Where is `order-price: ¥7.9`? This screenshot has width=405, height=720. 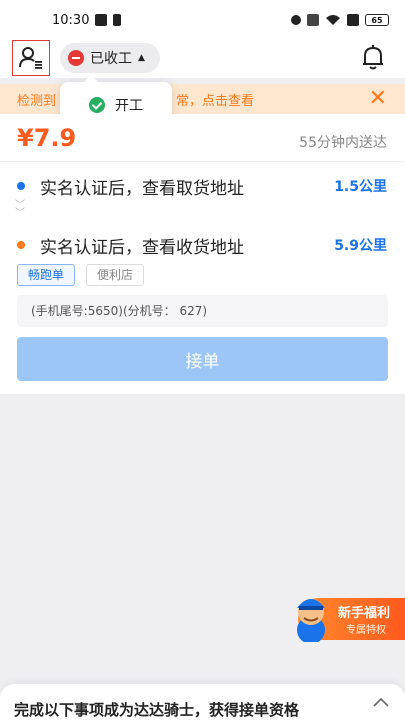
order-price: ¥7.9 is located at coordinates (47, 138).